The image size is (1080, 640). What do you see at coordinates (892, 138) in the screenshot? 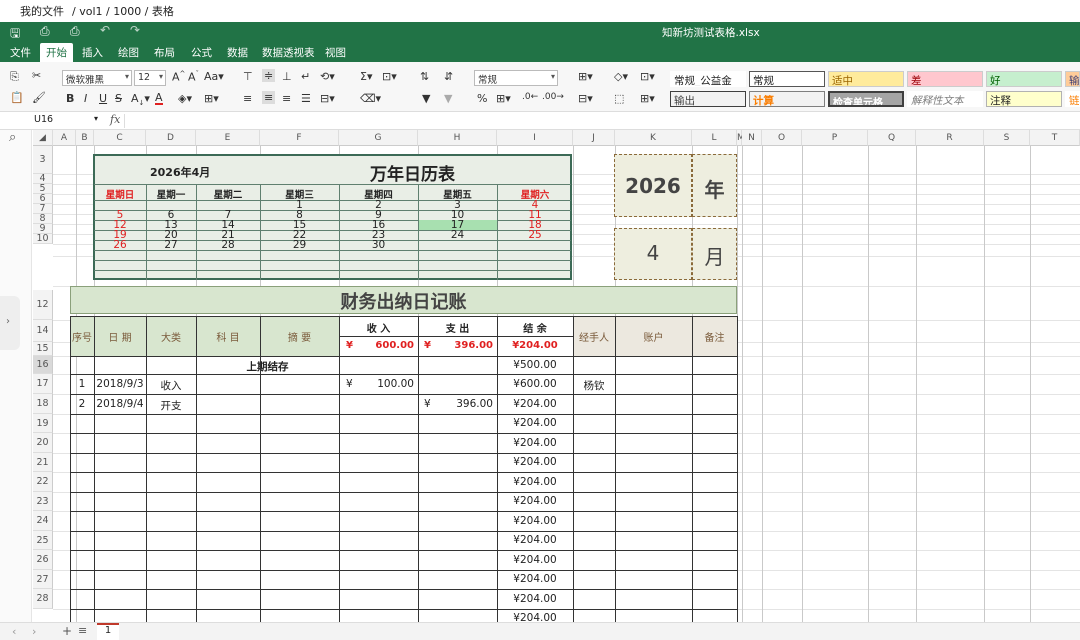
I see `col-header-Q: Q` at bounding box center [892, 138].